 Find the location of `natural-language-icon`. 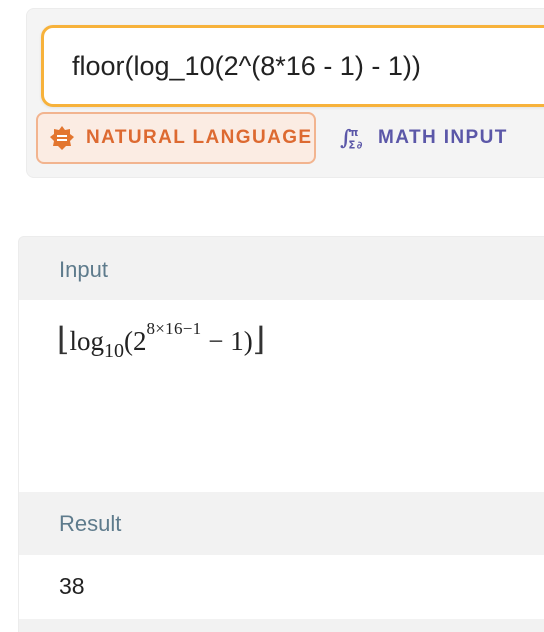

natural-language-icon is located at coordinates (62, 138).